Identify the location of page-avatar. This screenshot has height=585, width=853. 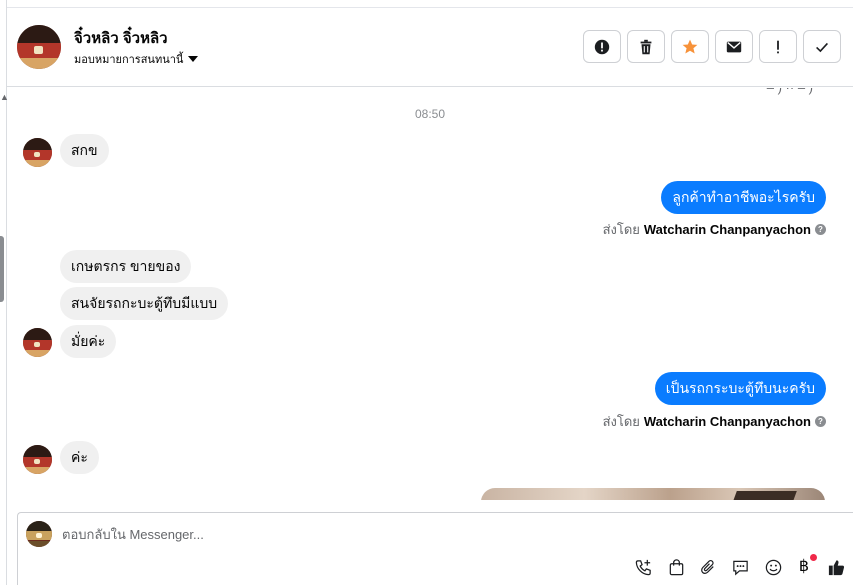
(39, 534).